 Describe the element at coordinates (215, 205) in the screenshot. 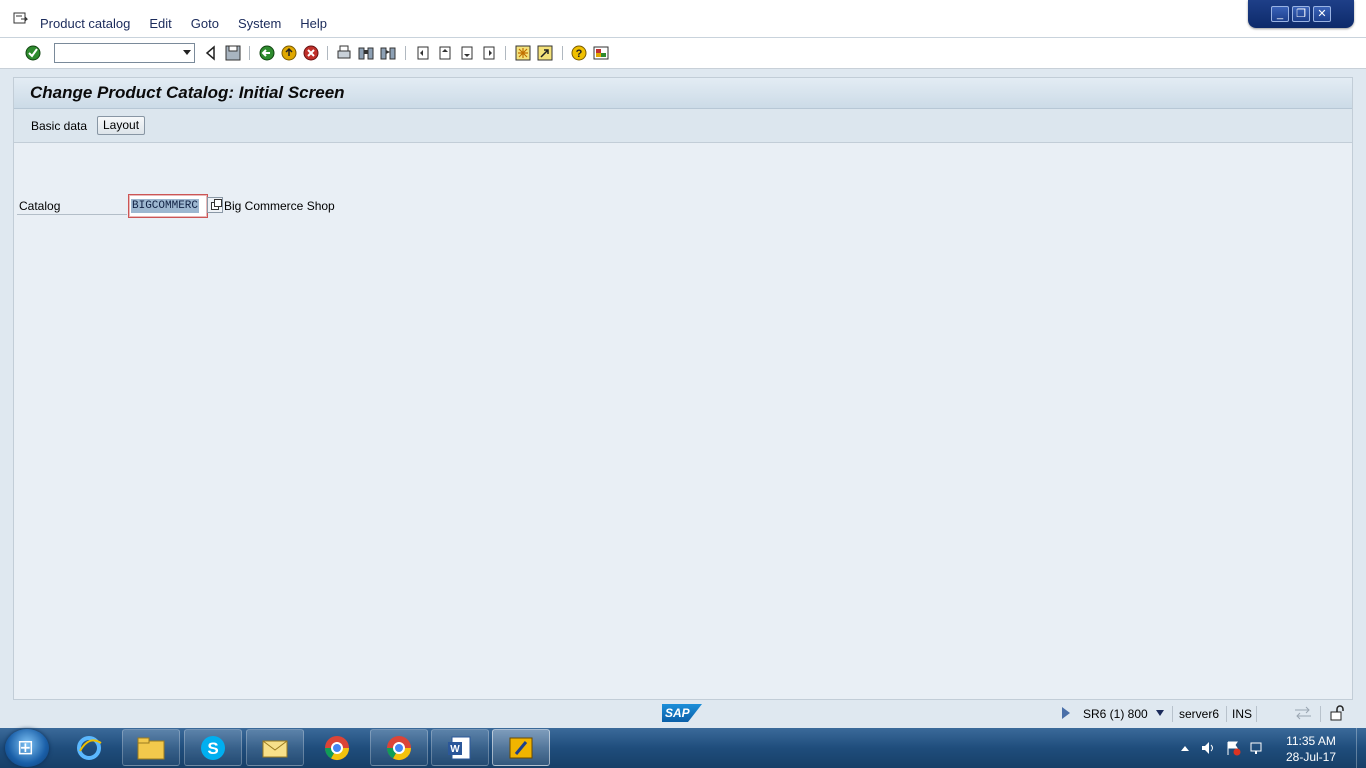

I see `value-help-icon` at that location.